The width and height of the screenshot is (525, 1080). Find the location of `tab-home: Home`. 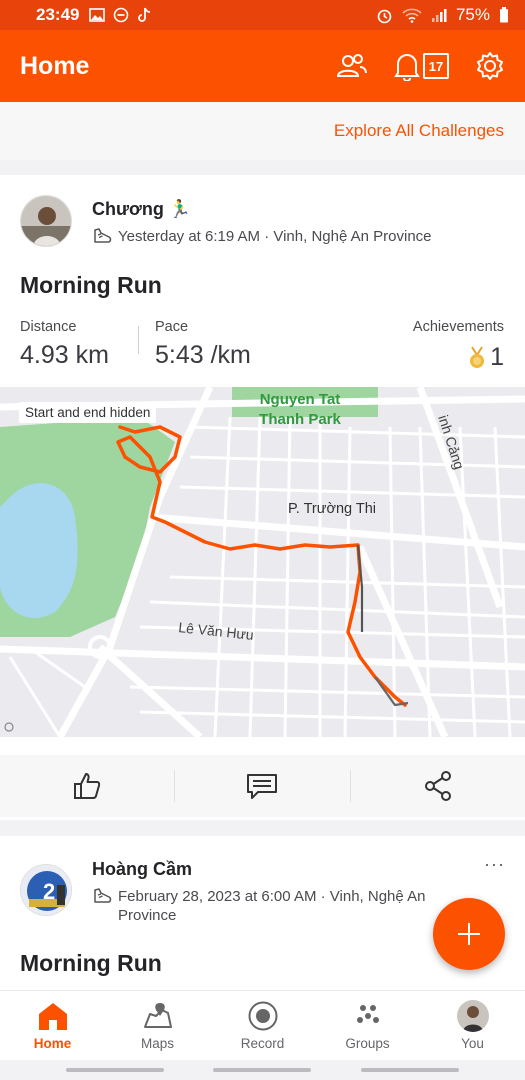

tab-home: Home is located at coordinates (52, 1025).